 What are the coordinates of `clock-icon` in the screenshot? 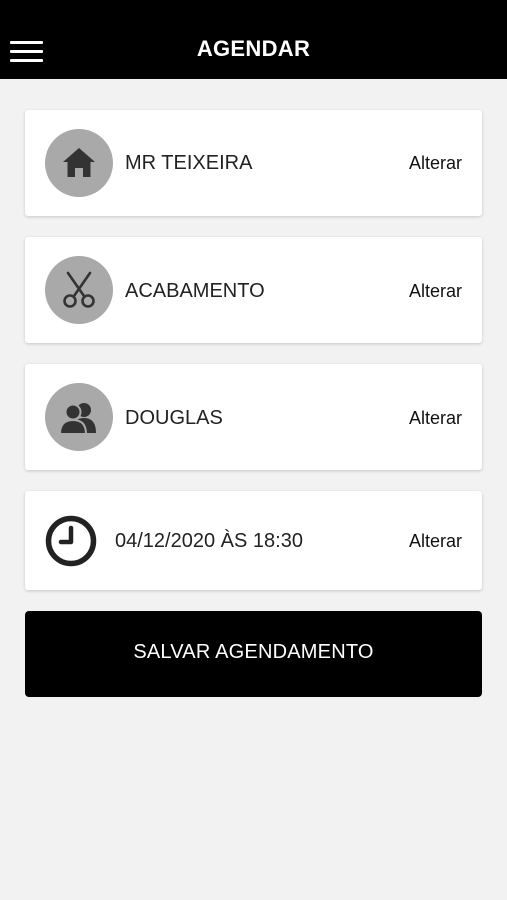 It's located at (71, 541).